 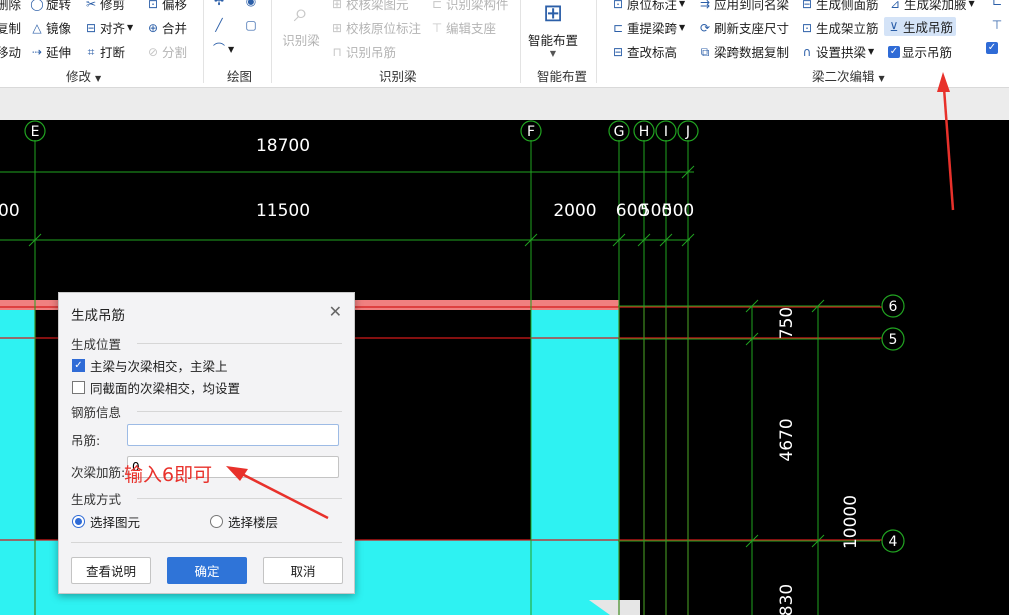 I want to click on gen-erect-rebar-button: ⊡ 生成架立筋, so click(x=839, y=27).